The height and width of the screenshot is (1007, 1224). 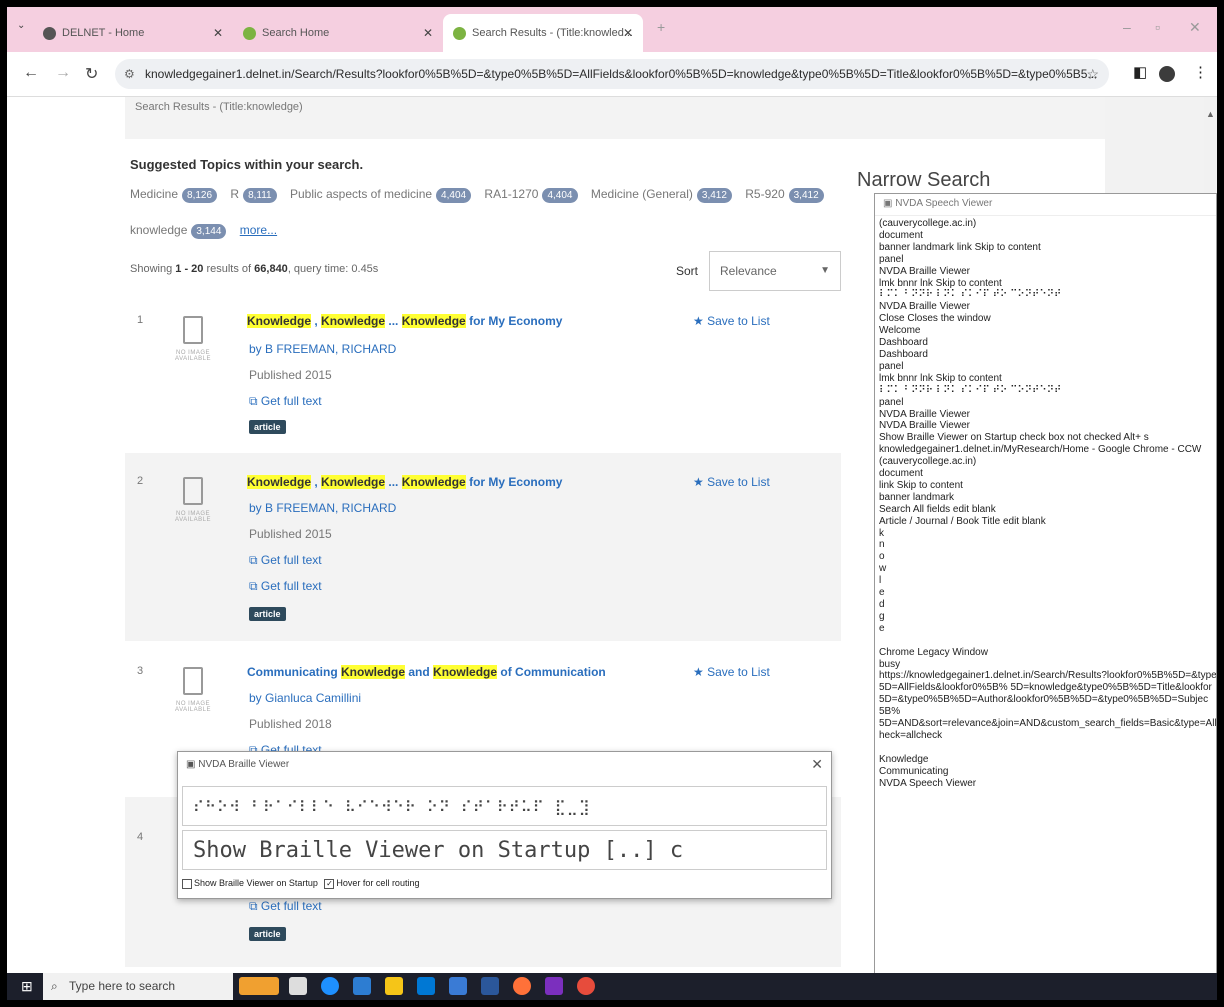 What do you see at coordinates (661, 195) in the screenshot?
I see `topic-link: Medicine (General) 3,412` at bounding box center [661, 195].